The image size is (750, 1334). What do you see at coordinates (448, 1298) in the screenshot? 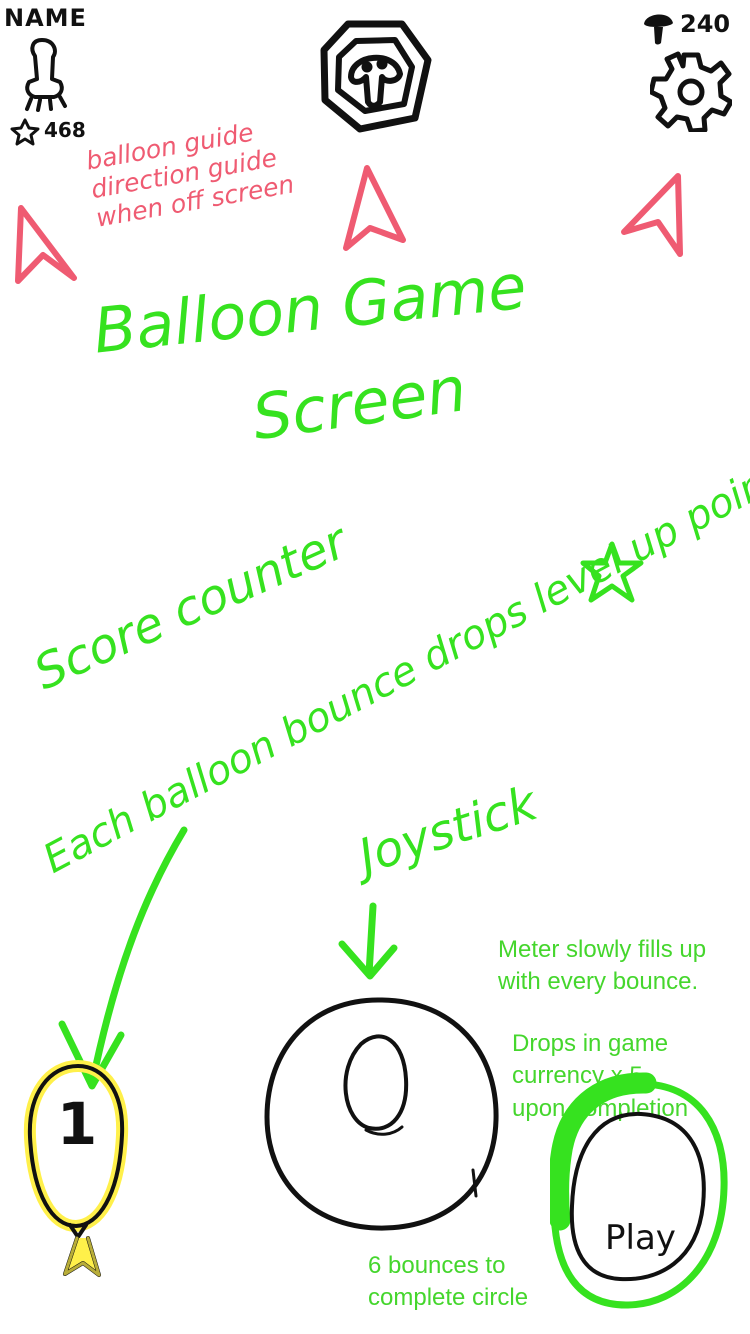
I see `bounces-note-line: complete circle` at bounding box center [448, 1298].